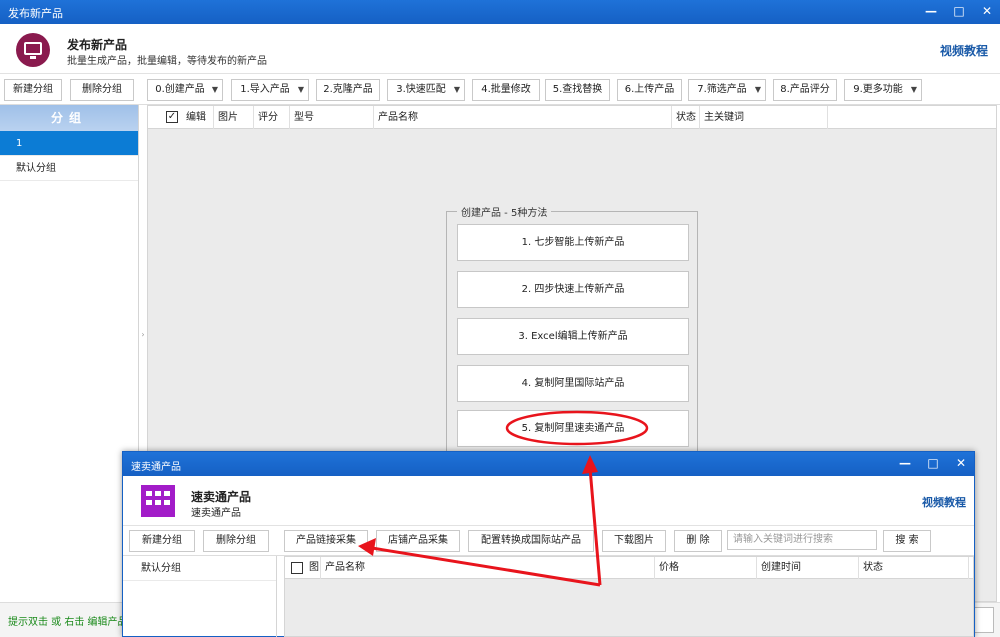 Image resolution: width=1000 pixels, height=637 pixels. I want to click on child-header-subtitle: 速卖通产品, so click(216, 513).